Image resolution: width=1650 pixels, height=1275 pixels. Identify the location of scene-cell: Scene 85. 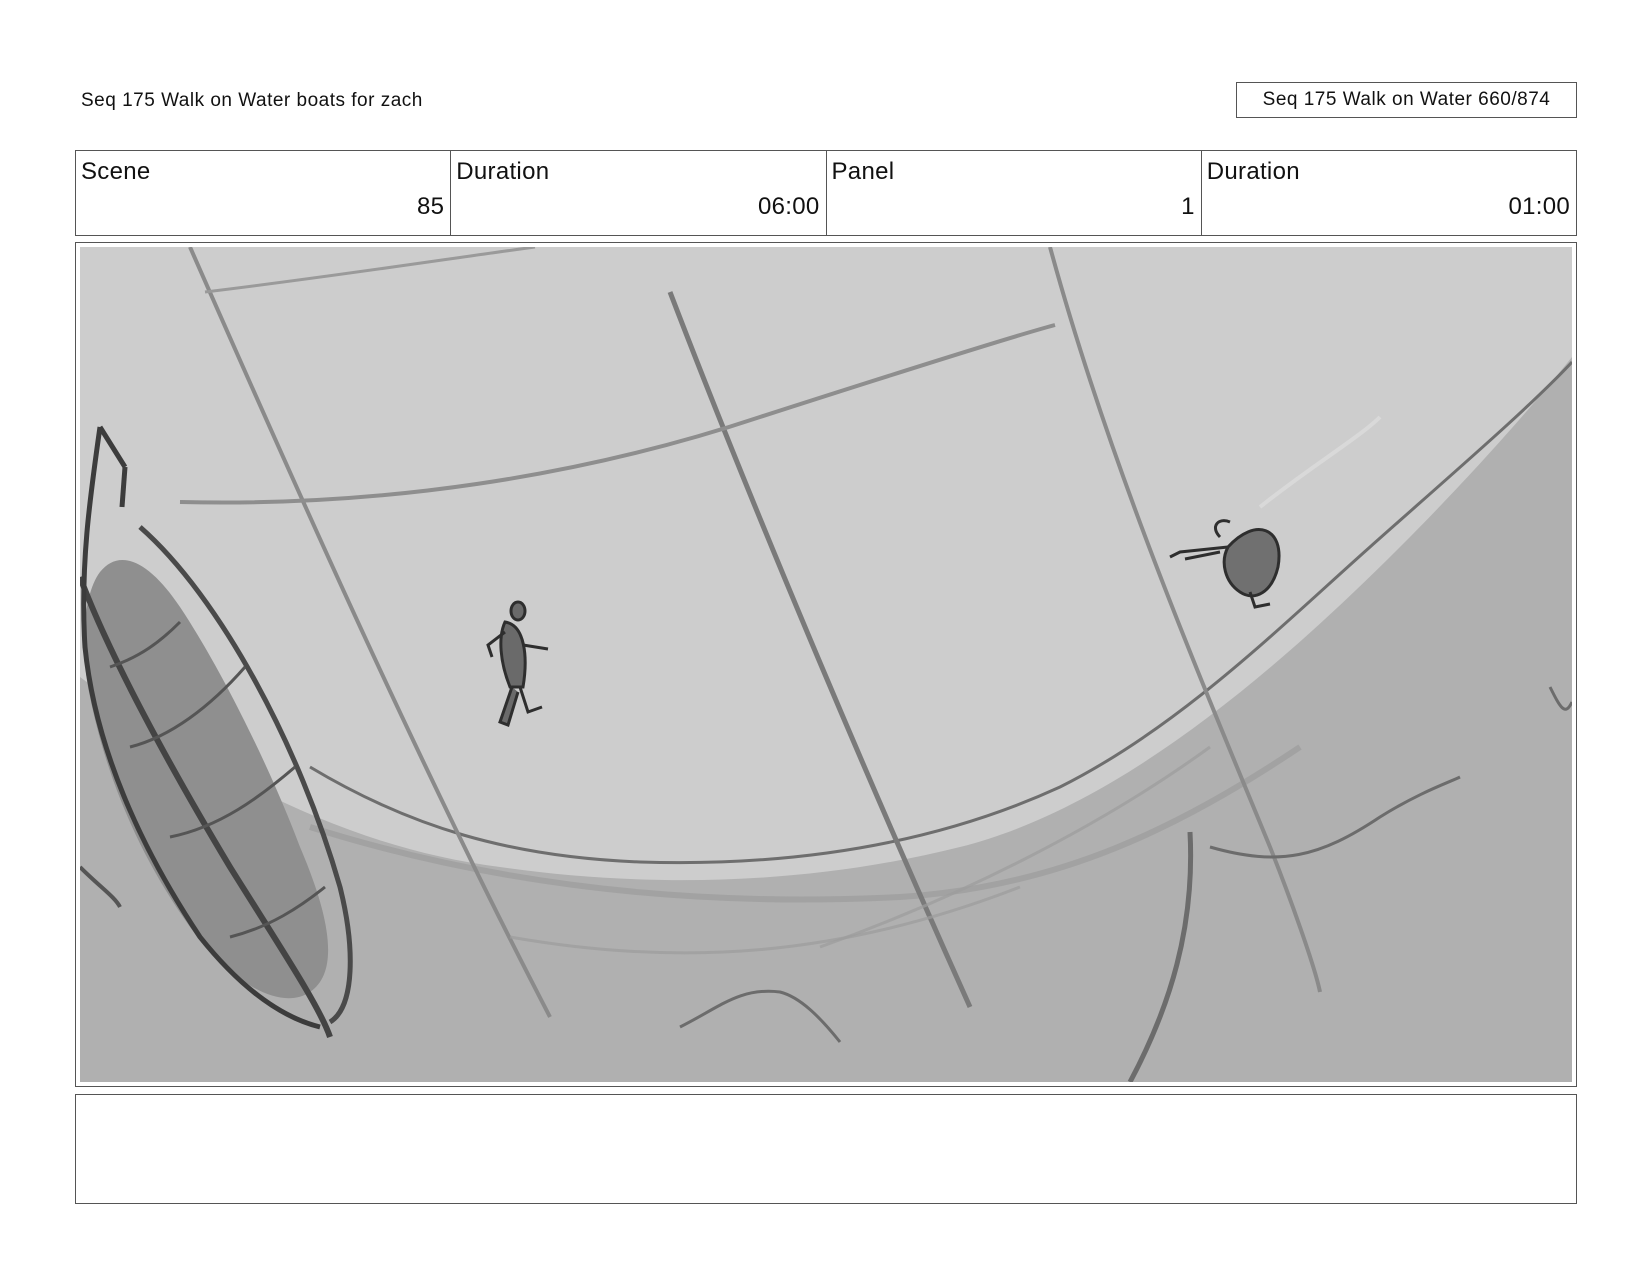
(264, 193).